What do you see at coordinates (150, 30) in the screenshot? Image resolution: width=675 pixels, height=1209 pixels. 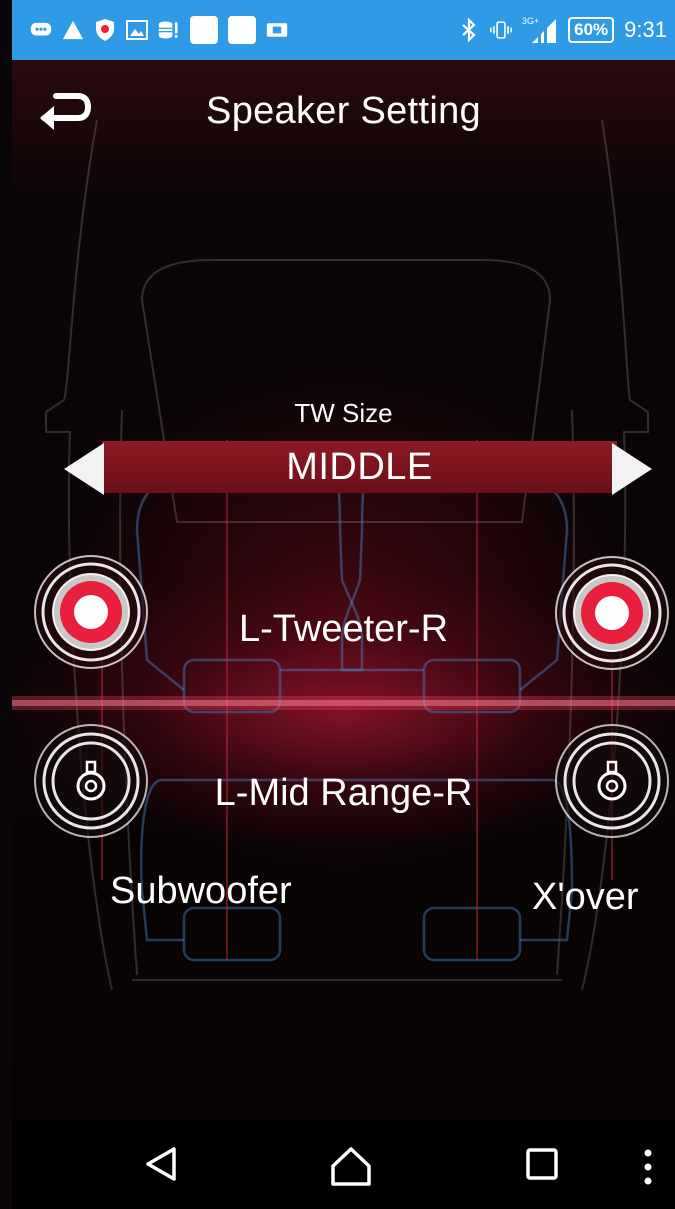 I see `notification-icons` at bounding box center [150, 30].